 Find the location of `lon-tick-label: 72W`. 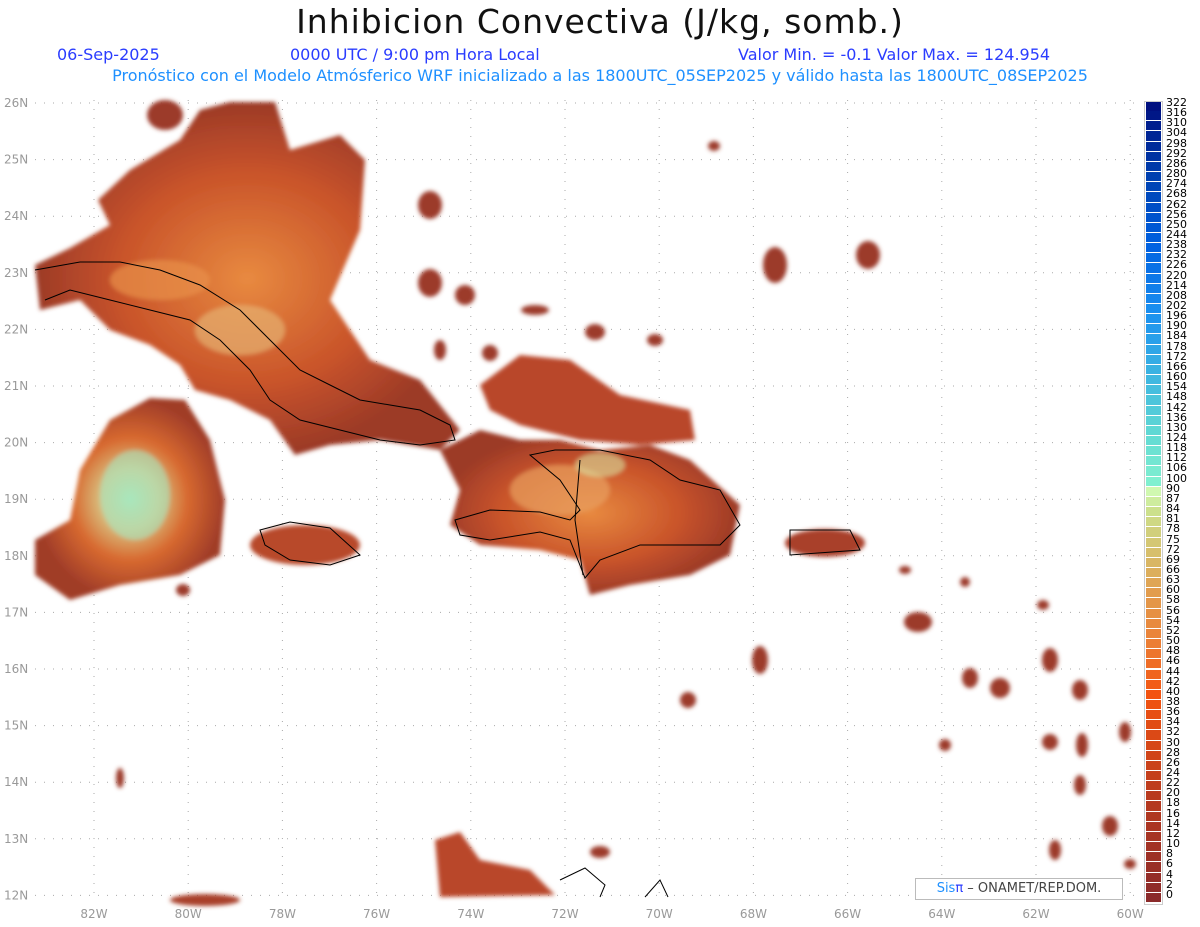

lon-tick-label: 72W is located at coordinates (564, 914).